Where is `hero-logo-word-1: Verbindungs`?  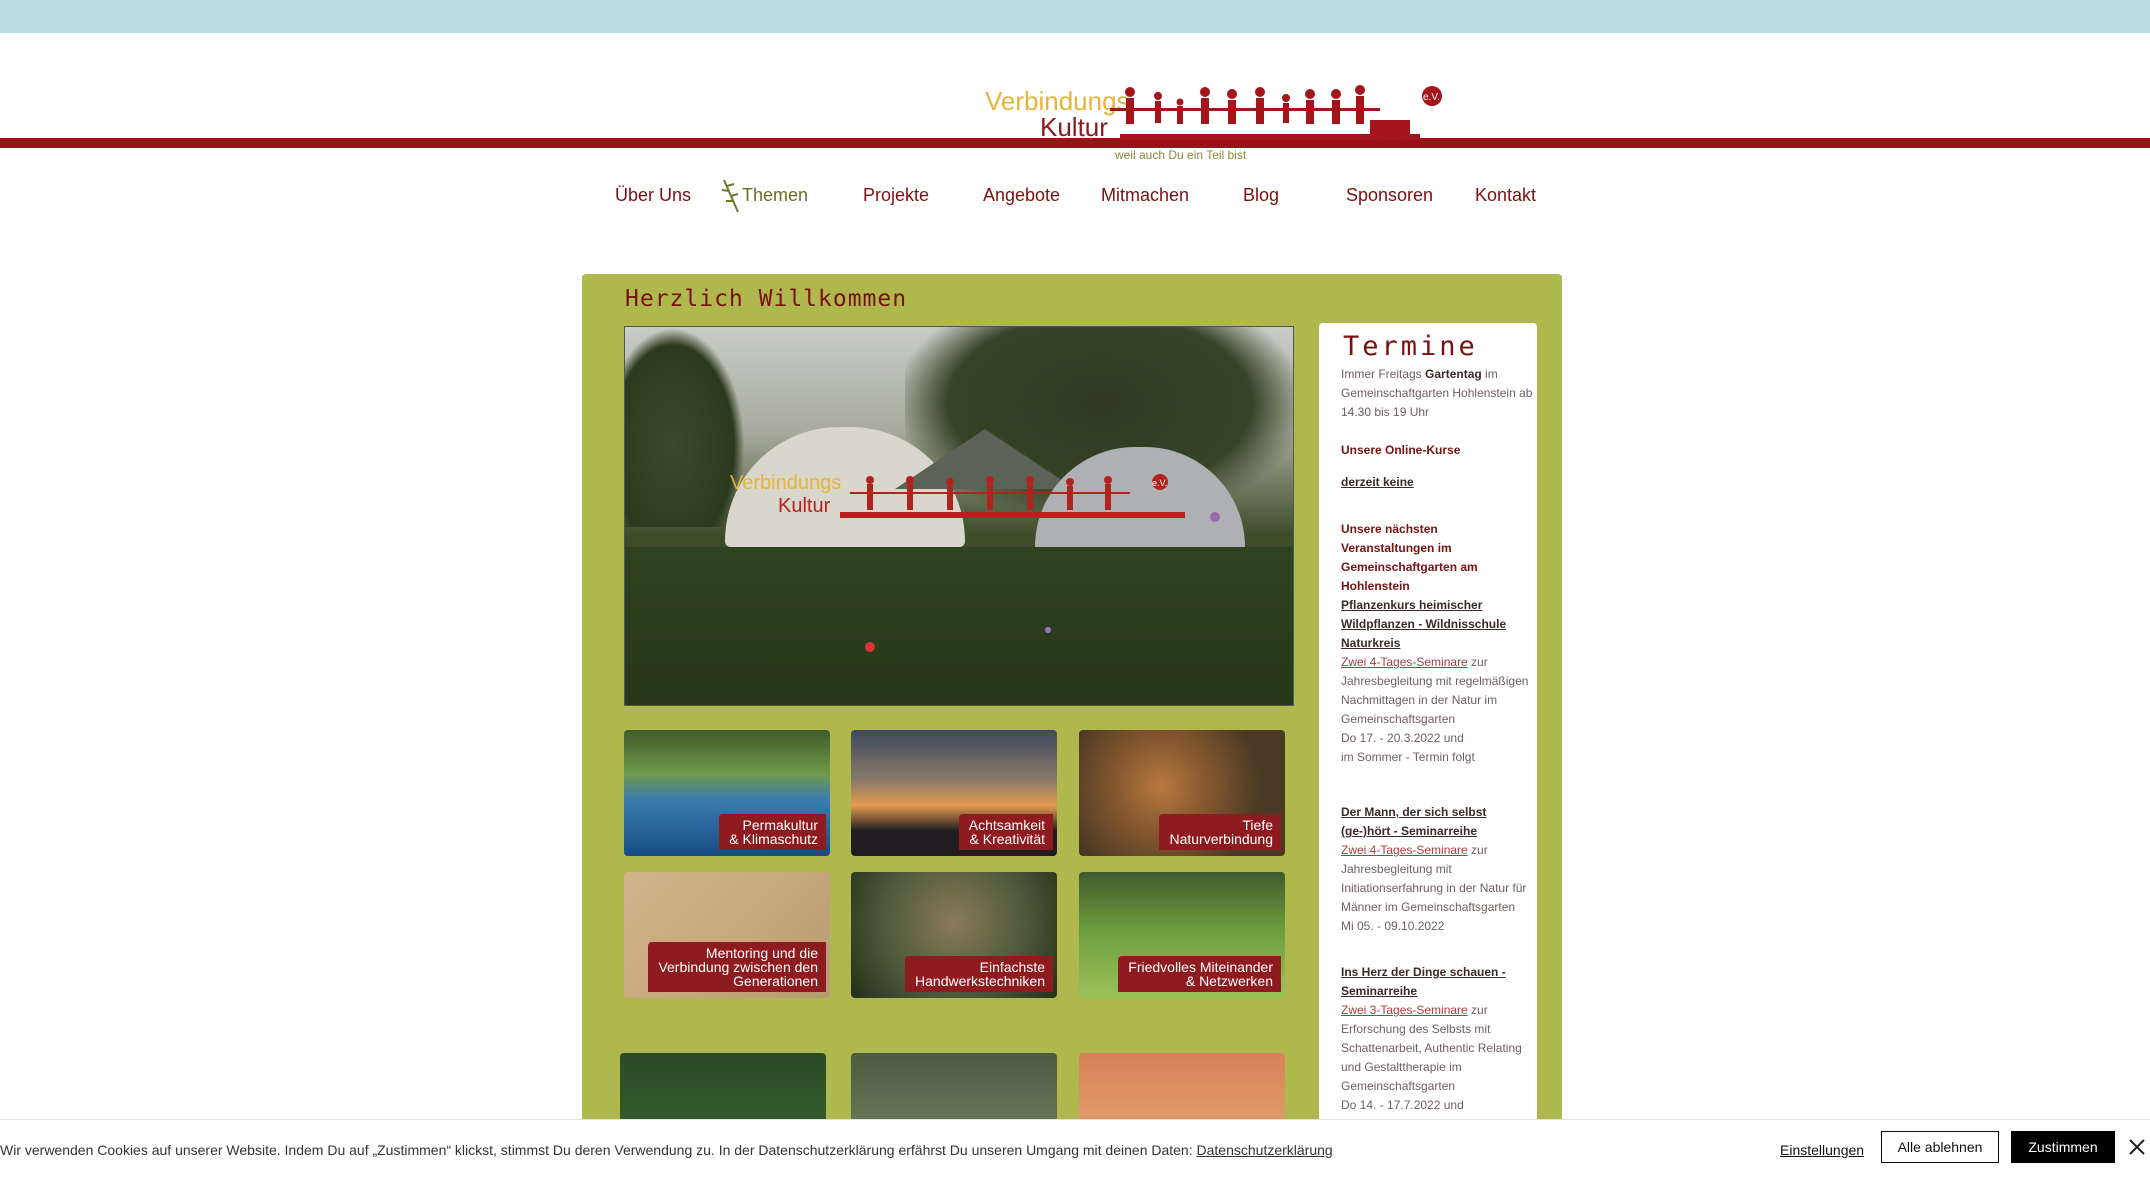 hero-logo-word-1: Verbindungs is located at coordinates (786, 483).